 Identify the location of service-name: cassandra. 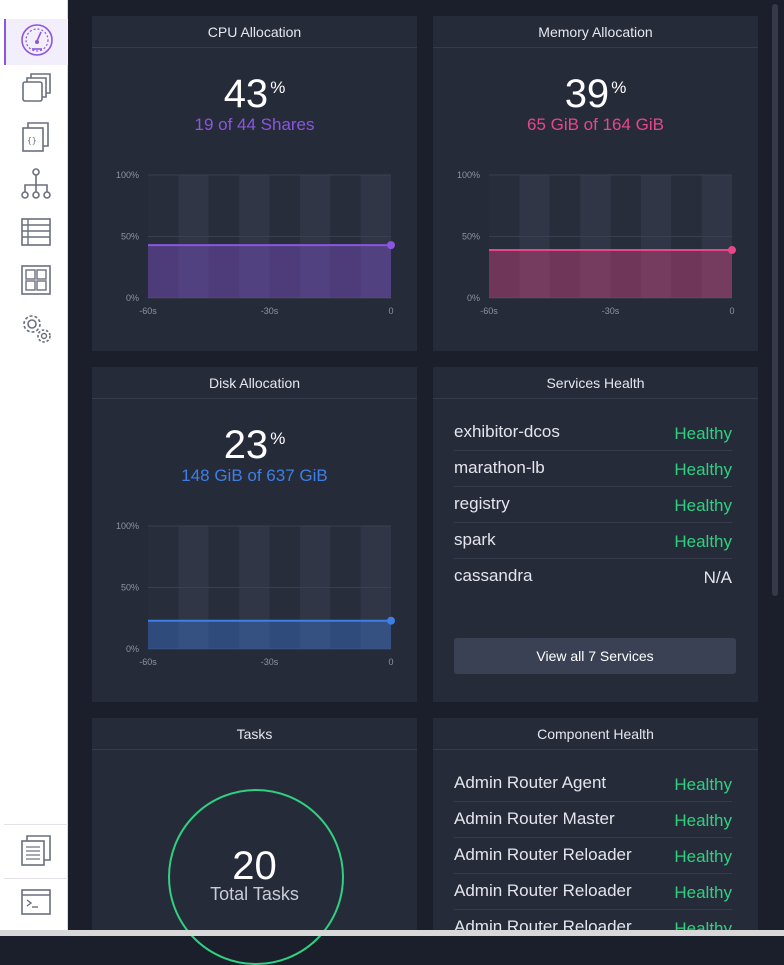
(493, 575).